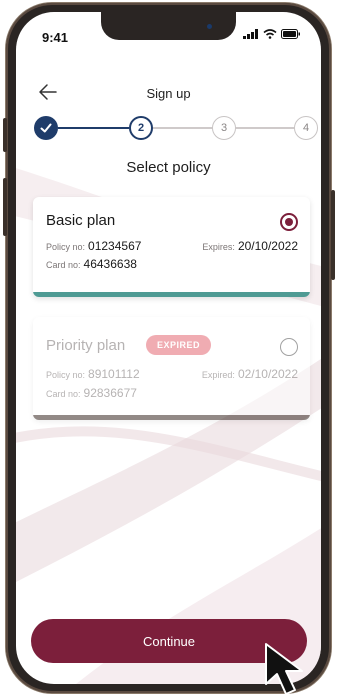 This screenshot has height=699, width=343. What do you see at coordinates (81, 220) in the screenshot?
I see `plan-name: Basic plan` at bounding box center [81, 220].